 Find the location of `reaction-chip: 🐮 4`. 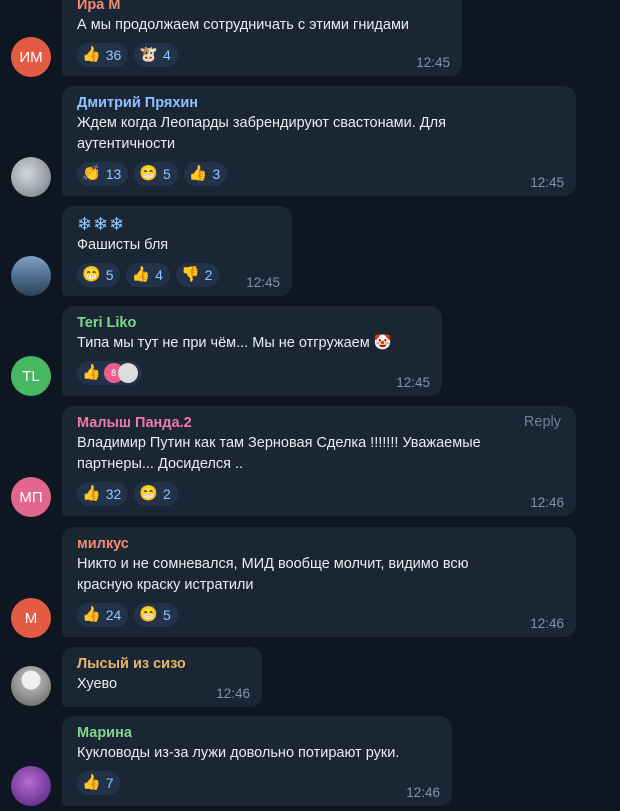

reaction-chip: 🐮 4 is located at coordinates (156, 55).